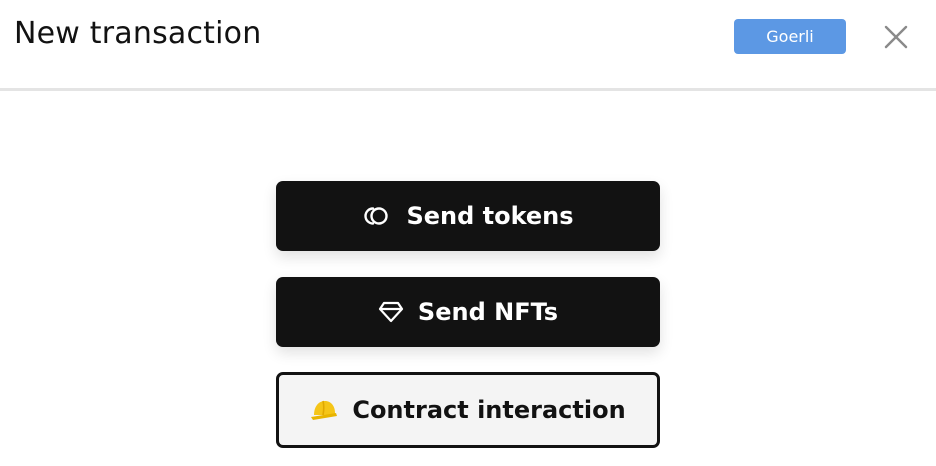 This screenshot has width=936, height=466. I want to click on send-tokens-label: Send tokens, so click(490, 216).